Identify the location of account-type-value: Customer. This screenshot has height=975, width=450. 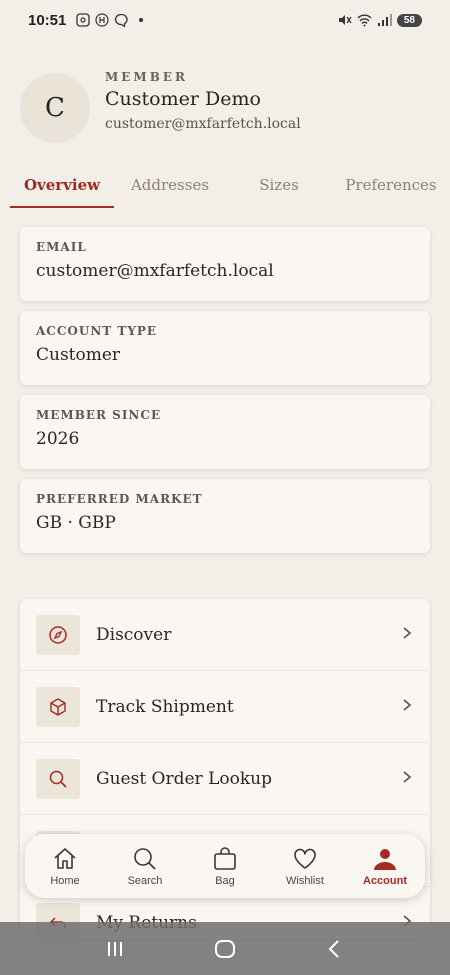
(78, 355).